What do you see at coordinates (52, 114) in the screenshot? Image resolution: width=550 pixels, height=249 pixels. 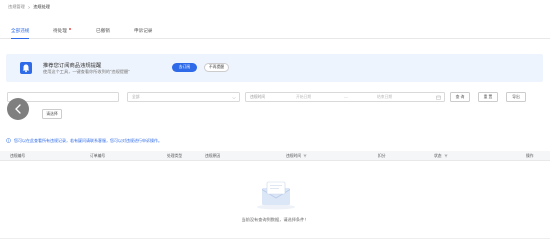 I see `status-select-button: 请选择` at bounding box center [52, 114].